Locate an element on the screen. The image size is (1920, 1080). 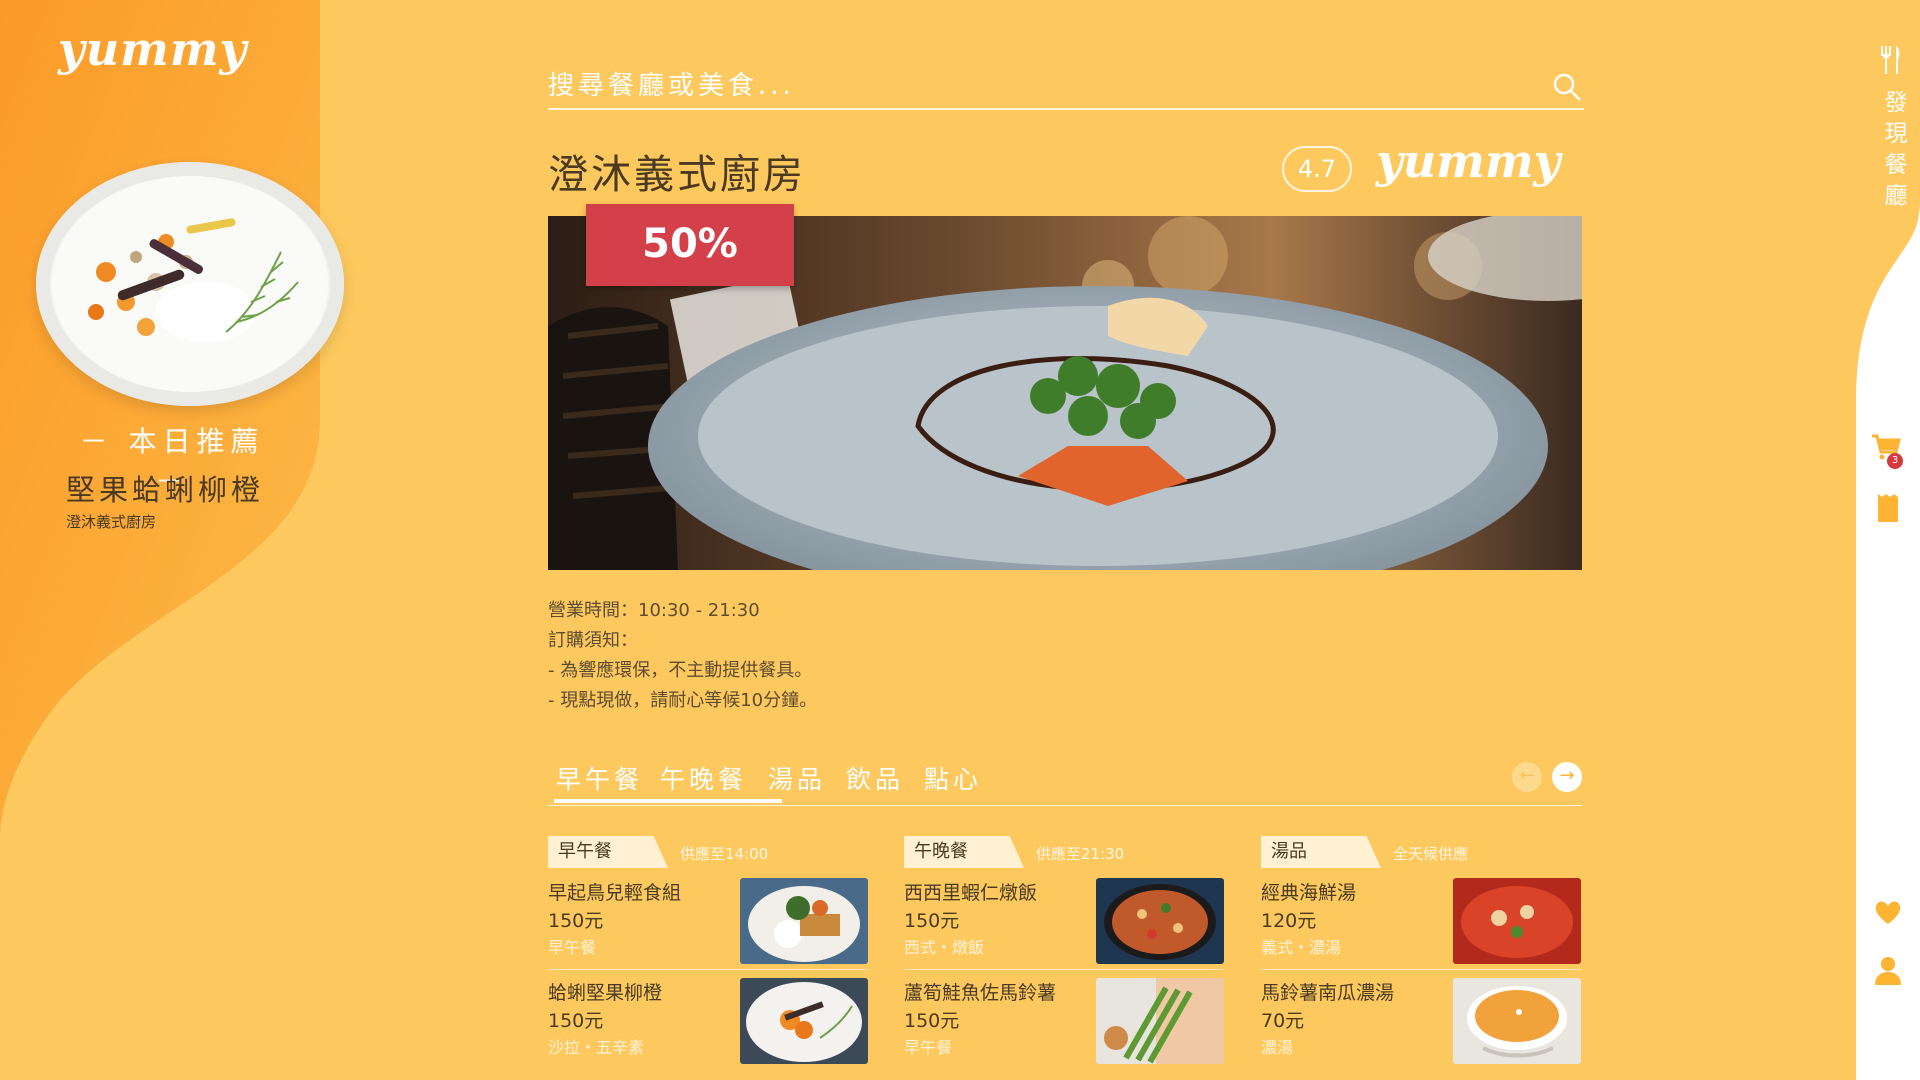
active-tab-indicator is located at coordinates (668, 801).